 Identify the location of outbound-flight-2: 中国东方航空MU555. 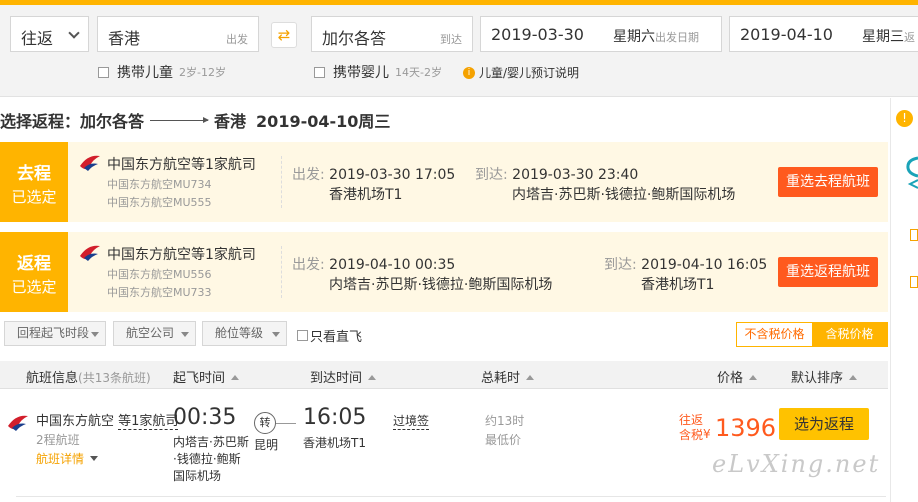
(159, 202).